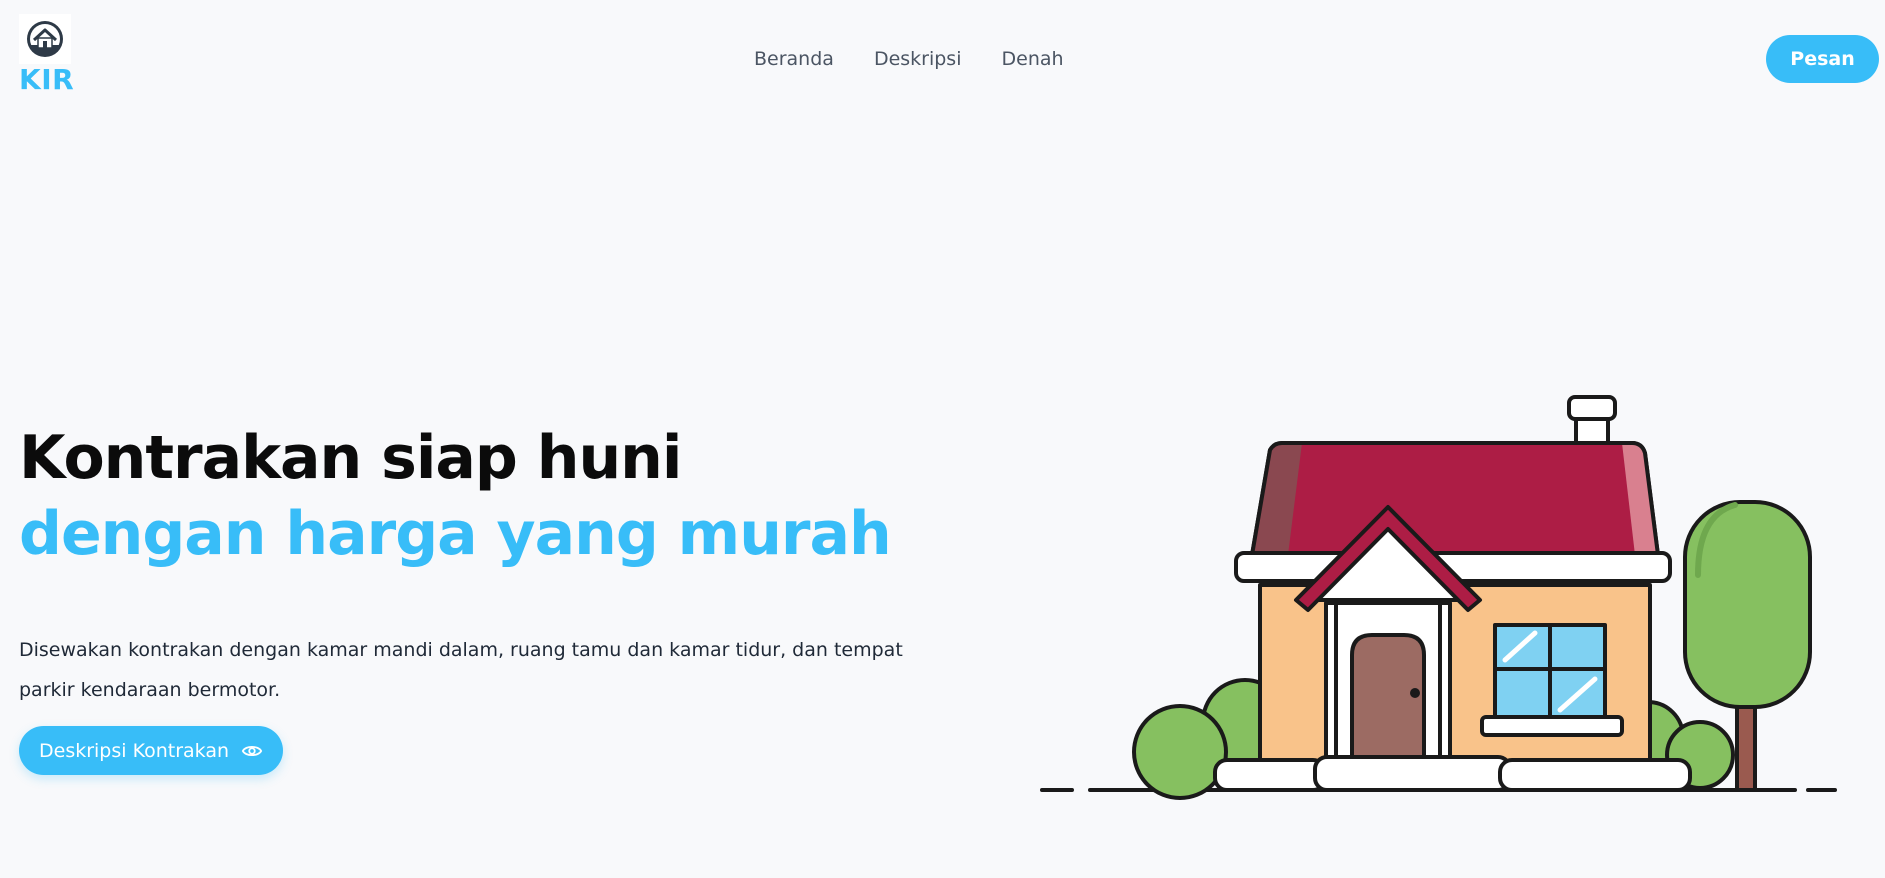 The image size is (1885, 878). What do you see at coordinates (350, 458) in the screenshot?
I see `hero-title-plain: Kontrakan siap huni` at bounding box center [350, 458].